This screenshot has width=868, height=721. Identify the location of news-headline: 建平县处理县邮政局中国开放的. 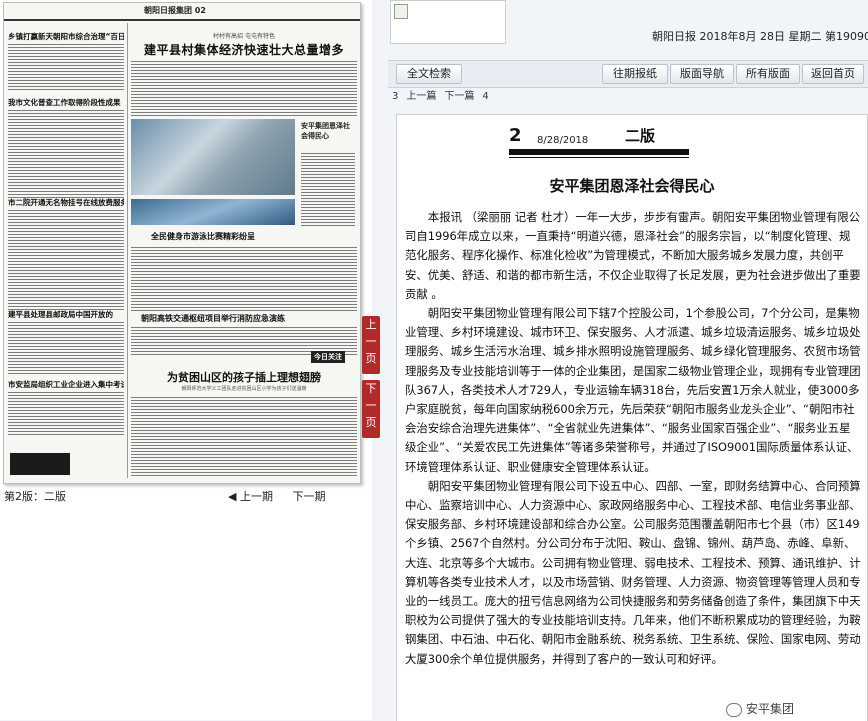
(60, 314).